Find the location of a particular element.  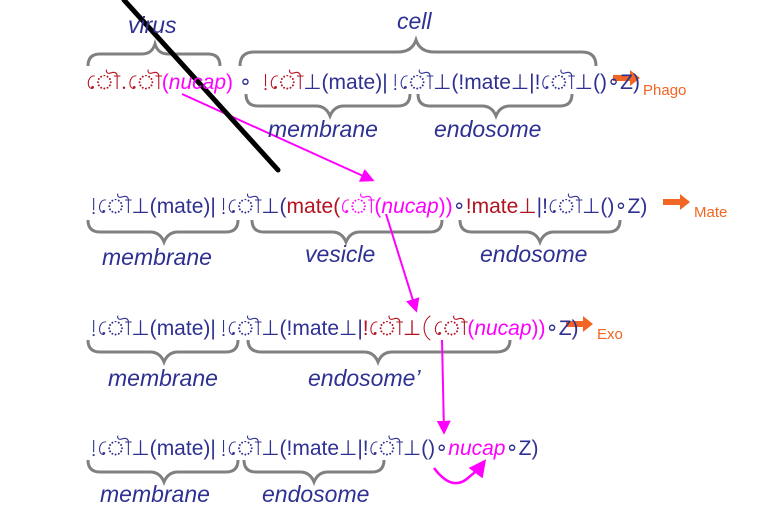

label-membrane-2: membrane is located at coordinates (157, 257).